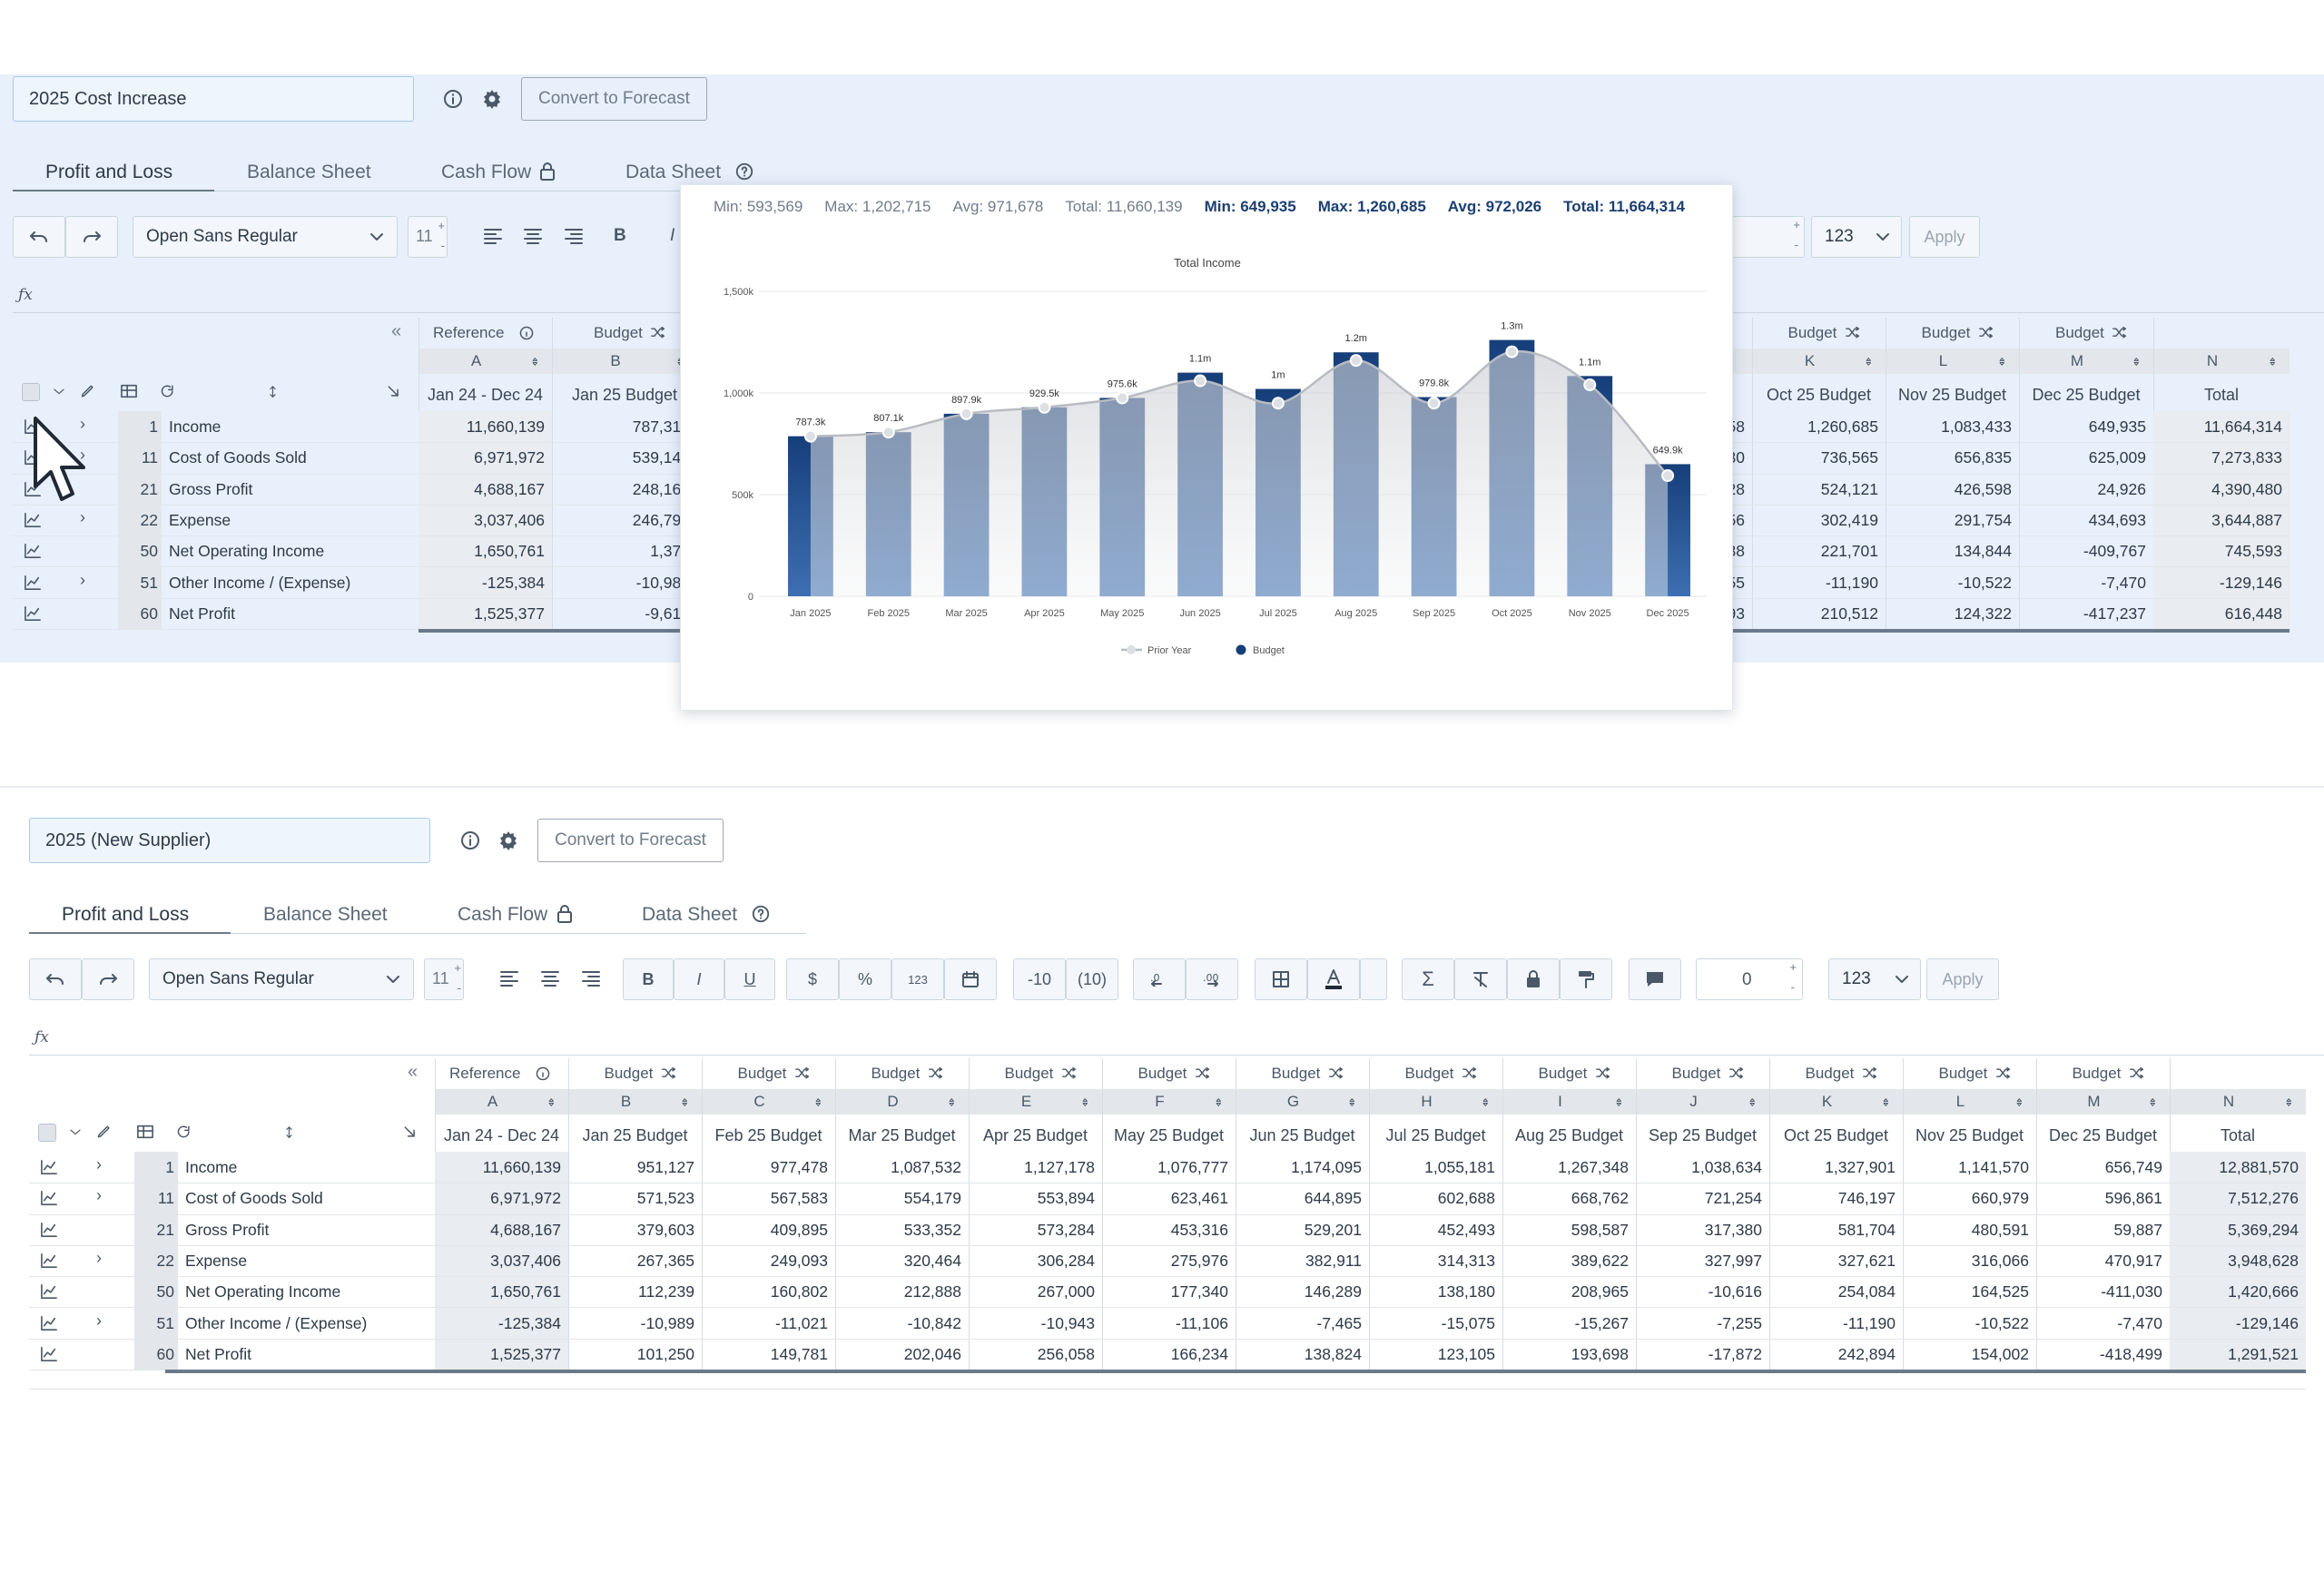  Describe the element at coordinates (1819, 520) in the screenshot. I see `table-cell: 302,419` at that location.